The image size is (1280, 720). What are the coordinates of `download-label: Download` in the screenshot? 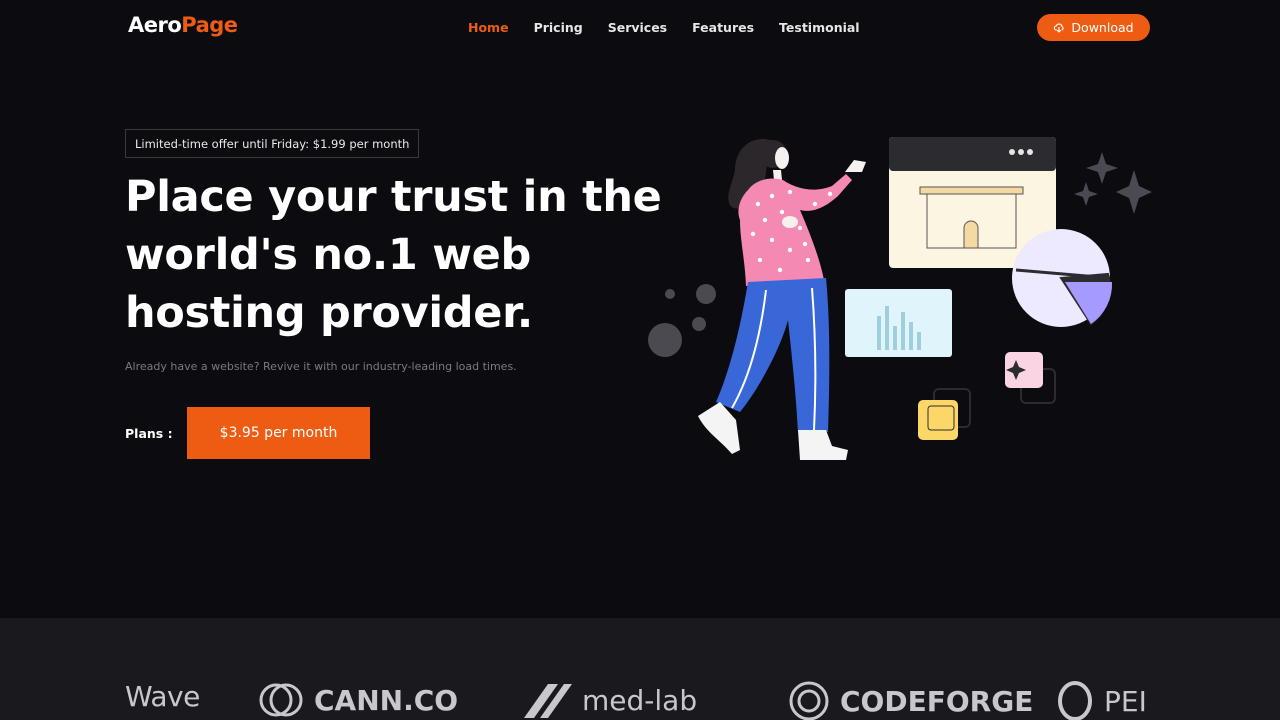 It's located at (1102, 27).